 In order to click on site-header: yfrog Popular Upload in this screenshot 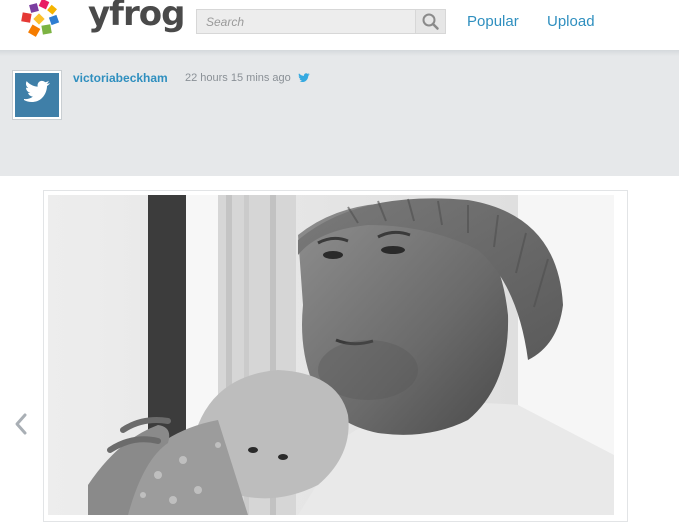, I will do `click(339, 25)`.